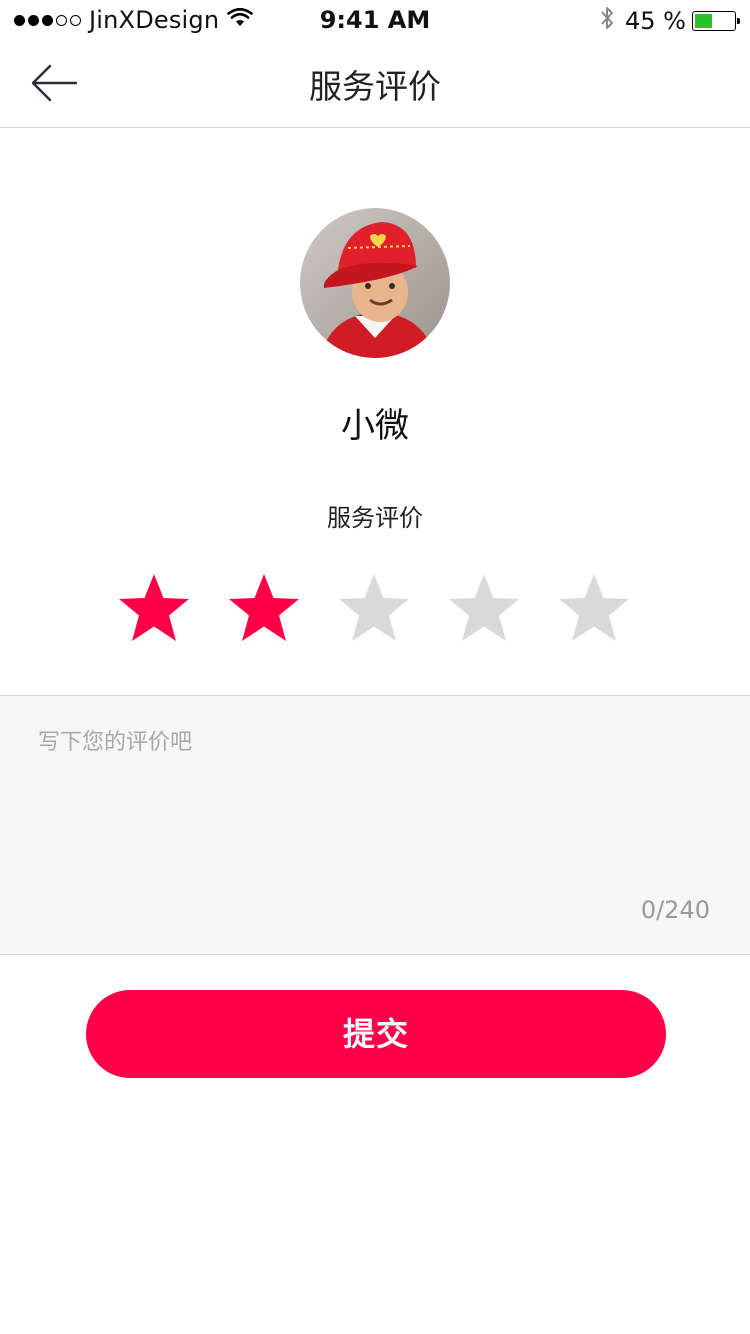  I want to click on user-name: 小微, so click(375, 426).